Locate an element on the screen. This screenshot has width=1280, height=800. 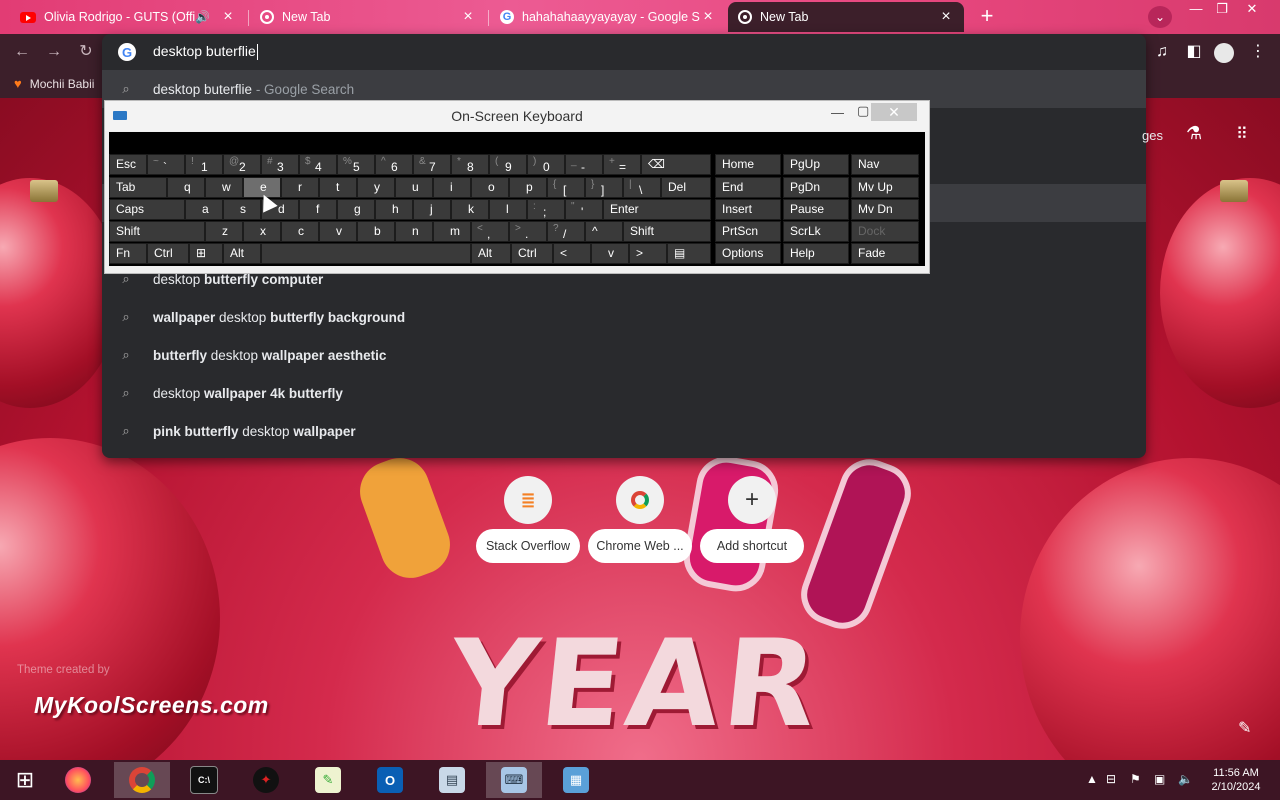
osk-key: >. is located at coordinates (528, 231).